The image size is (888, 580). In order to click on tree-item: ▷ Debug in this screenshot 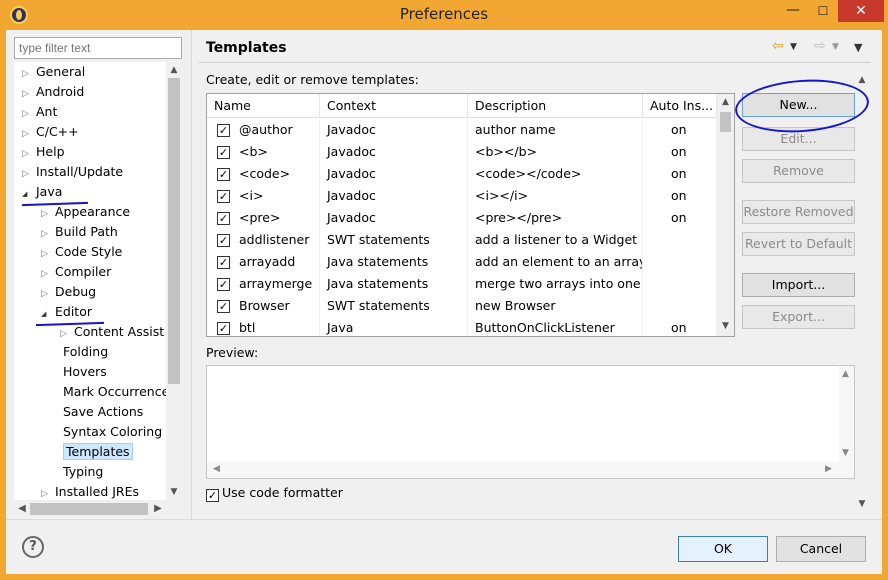, I will do `click(68, 292)`.